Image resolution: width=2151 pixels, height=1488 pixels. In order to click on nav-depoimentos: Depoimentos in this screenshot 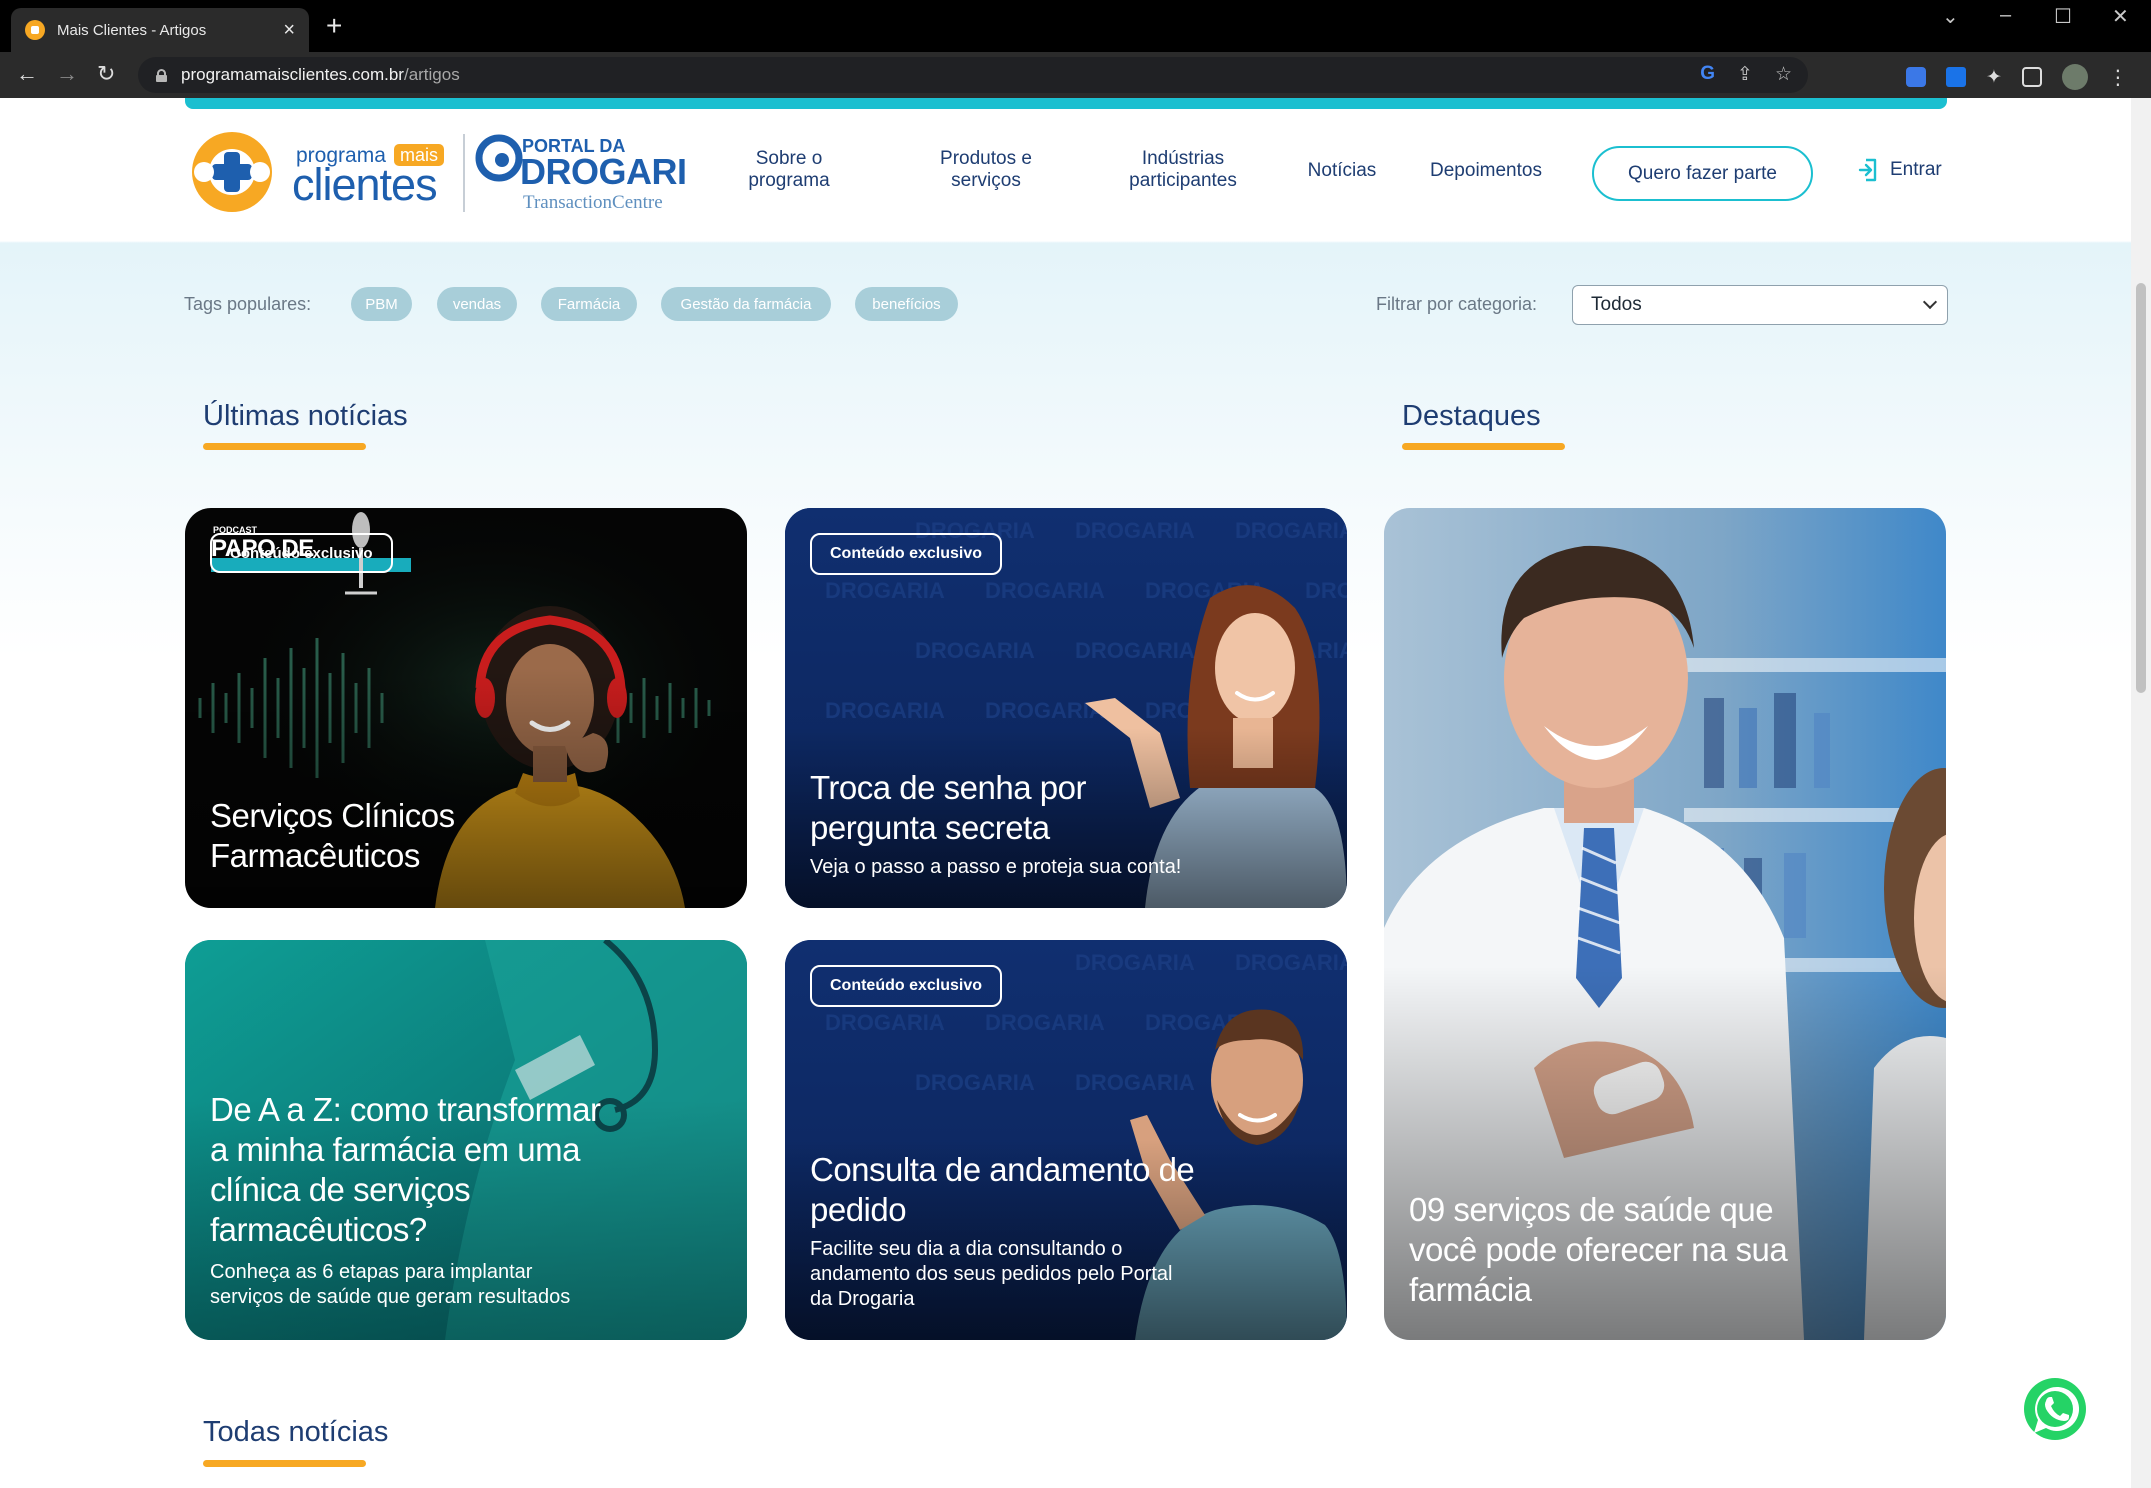, I will do `click(1486, 171)`.